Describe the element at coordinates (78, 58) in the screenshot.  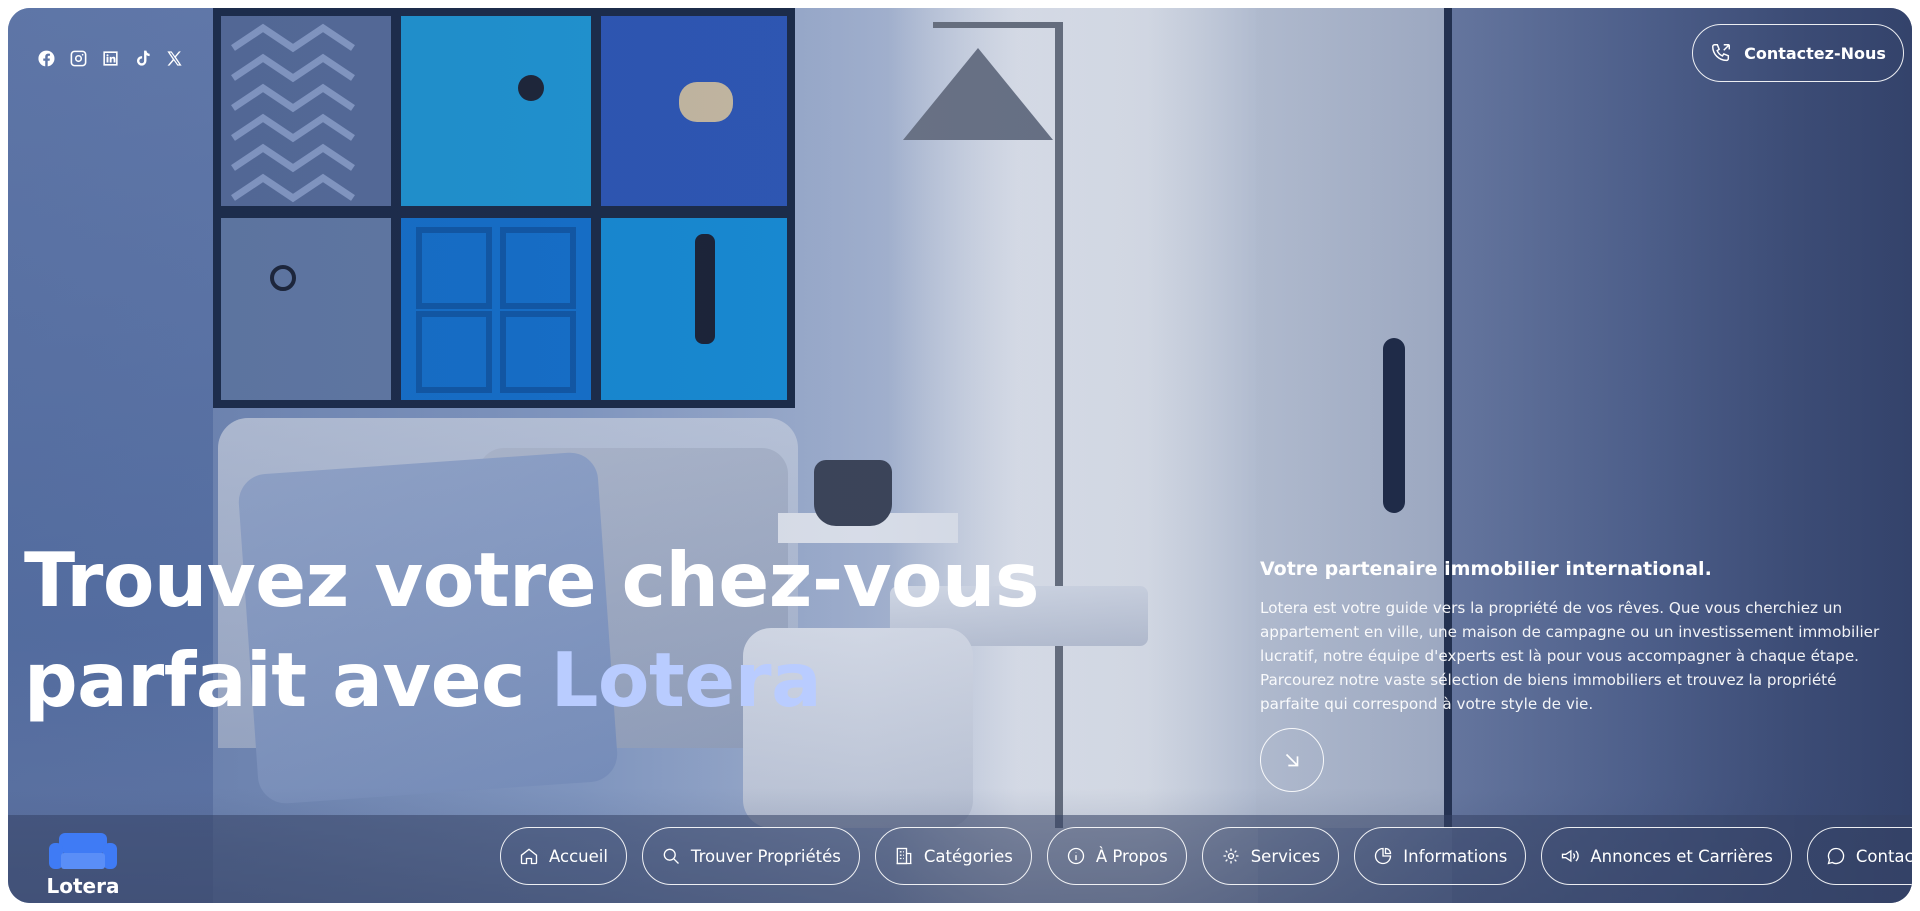
I see `instagram-icon` at that location.